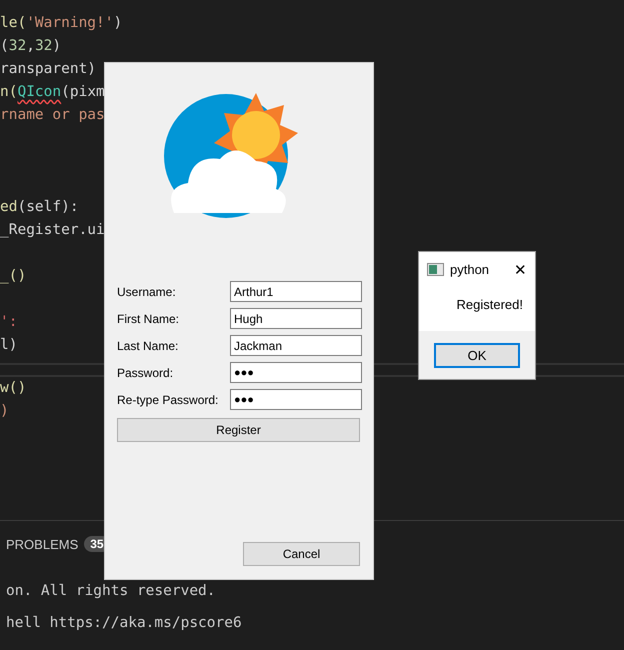 The image size is (624, 650). Describe the element at coordinates (48, 69) in the screenshot. I see `code-token: ransparent)` at that location.